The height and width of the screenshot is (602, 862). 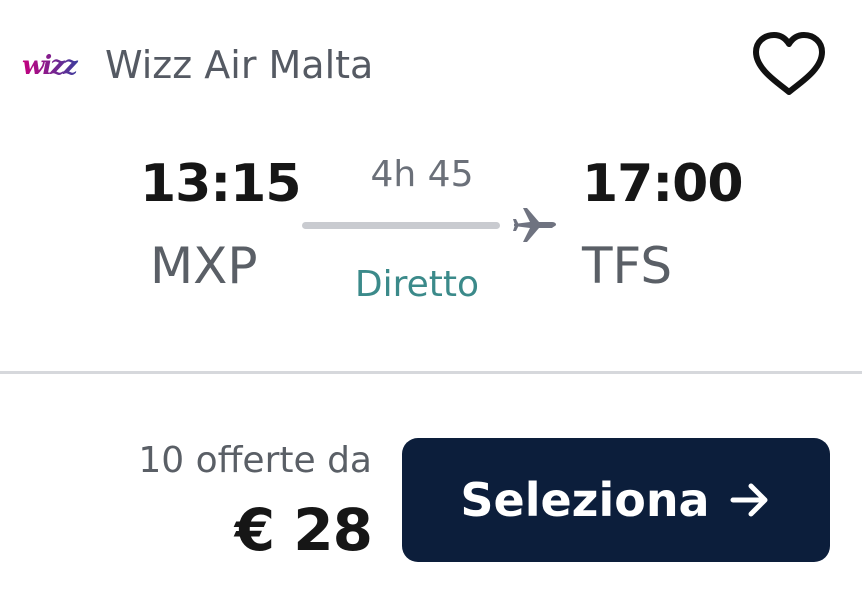 What do you see at coordinates (663, 184) in the screenshot?
I see `arrival-time: 17:00` at bounding box center [663, 184].